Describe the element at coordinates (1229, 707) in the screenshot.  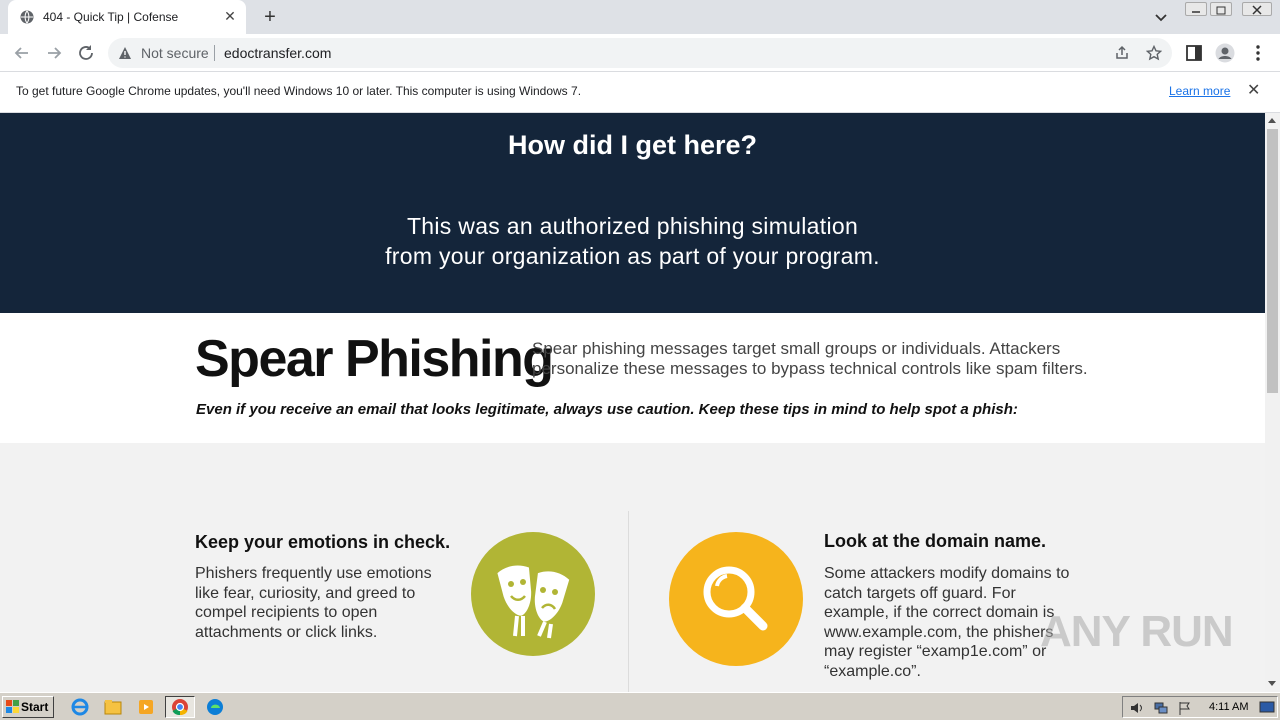
I see `clock: 4:11 AM` at that location.